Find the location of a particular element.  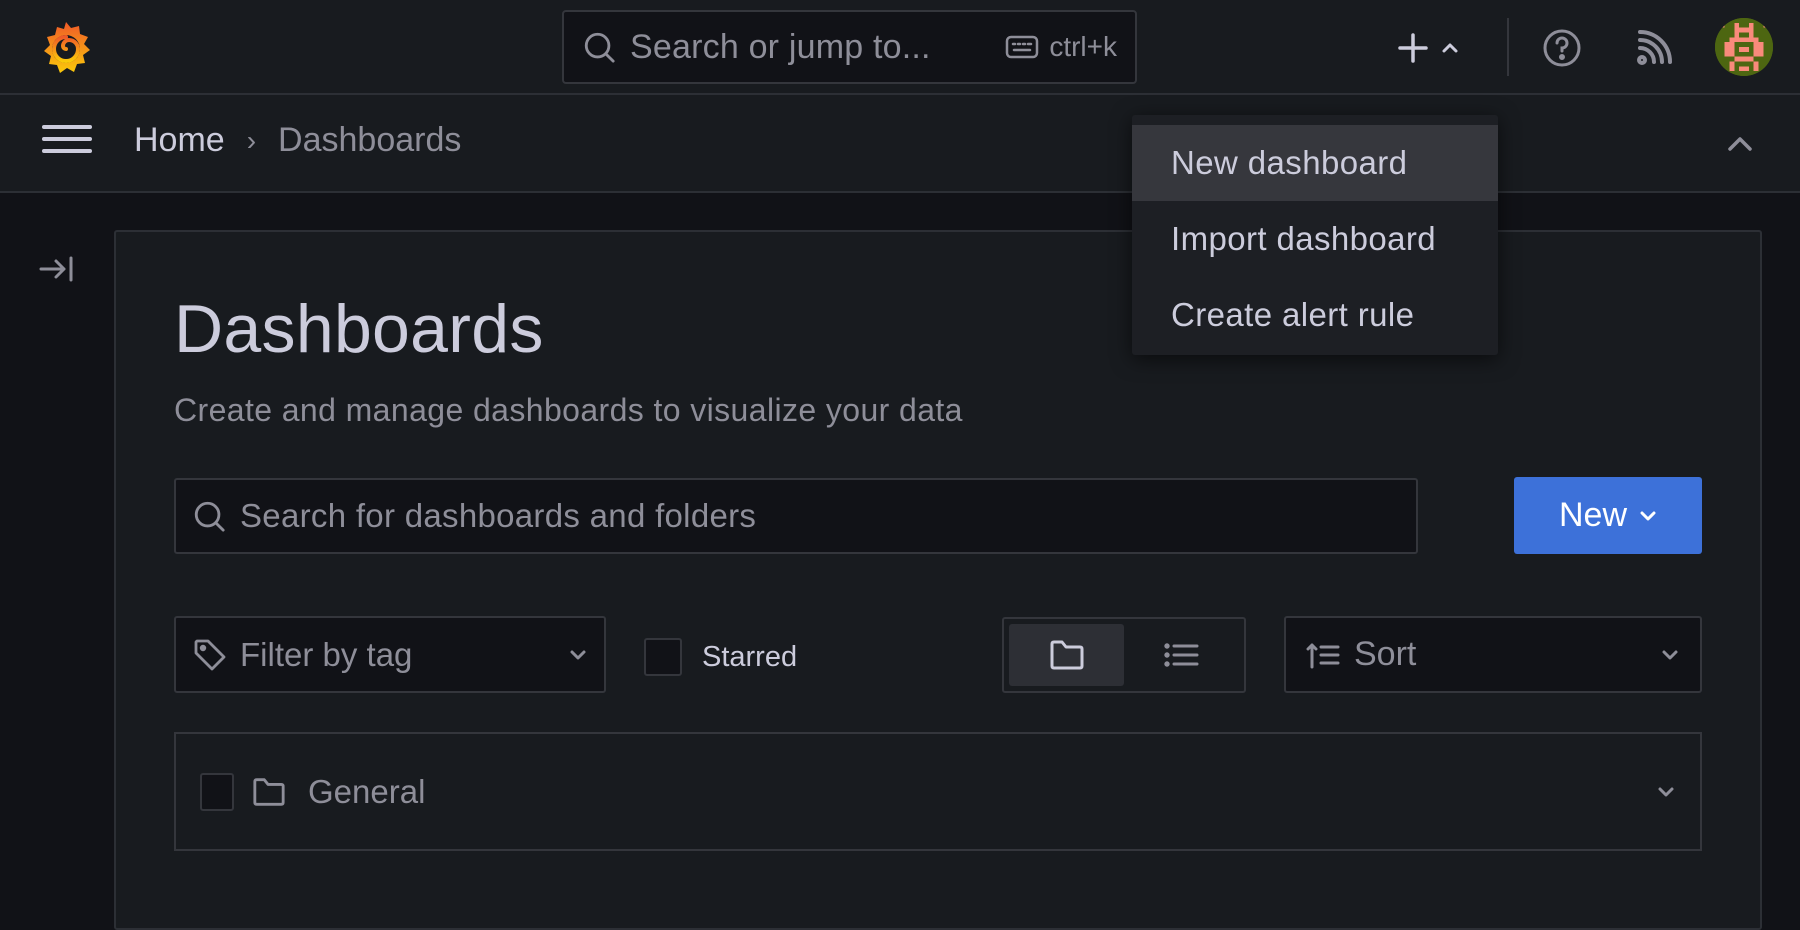

folder-view-button is located at coordinates (1066, 655).